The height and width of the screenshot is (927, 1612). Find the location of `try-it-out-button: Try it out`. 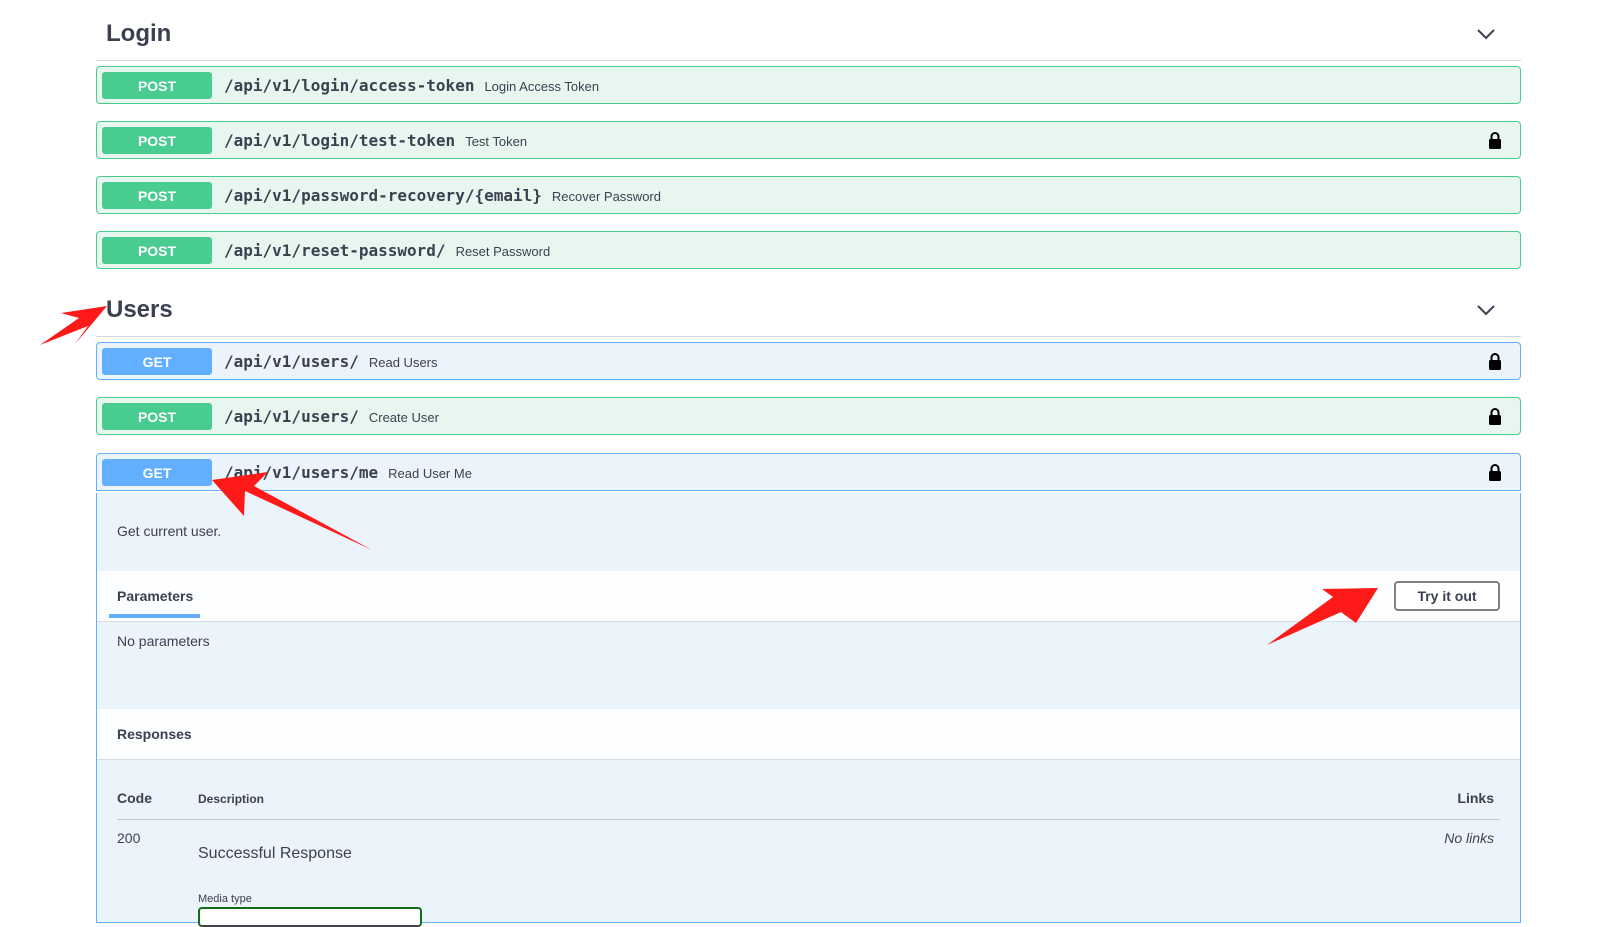

try-it-out-button: Try it out is located at coordinates (1447, 596).